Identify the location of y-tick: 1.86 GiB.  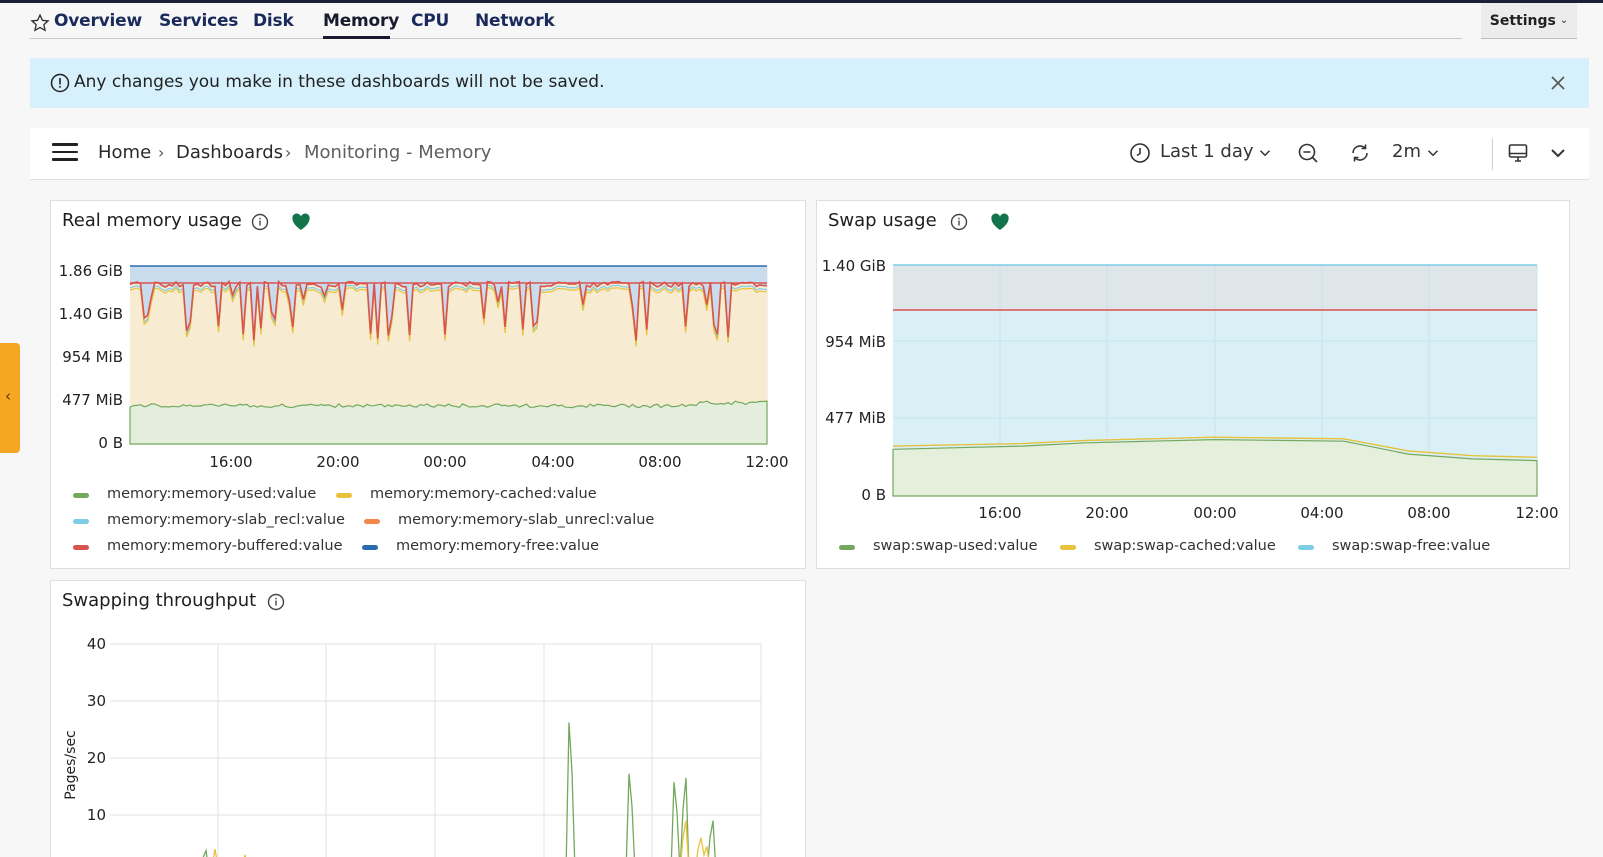
(91, 271).